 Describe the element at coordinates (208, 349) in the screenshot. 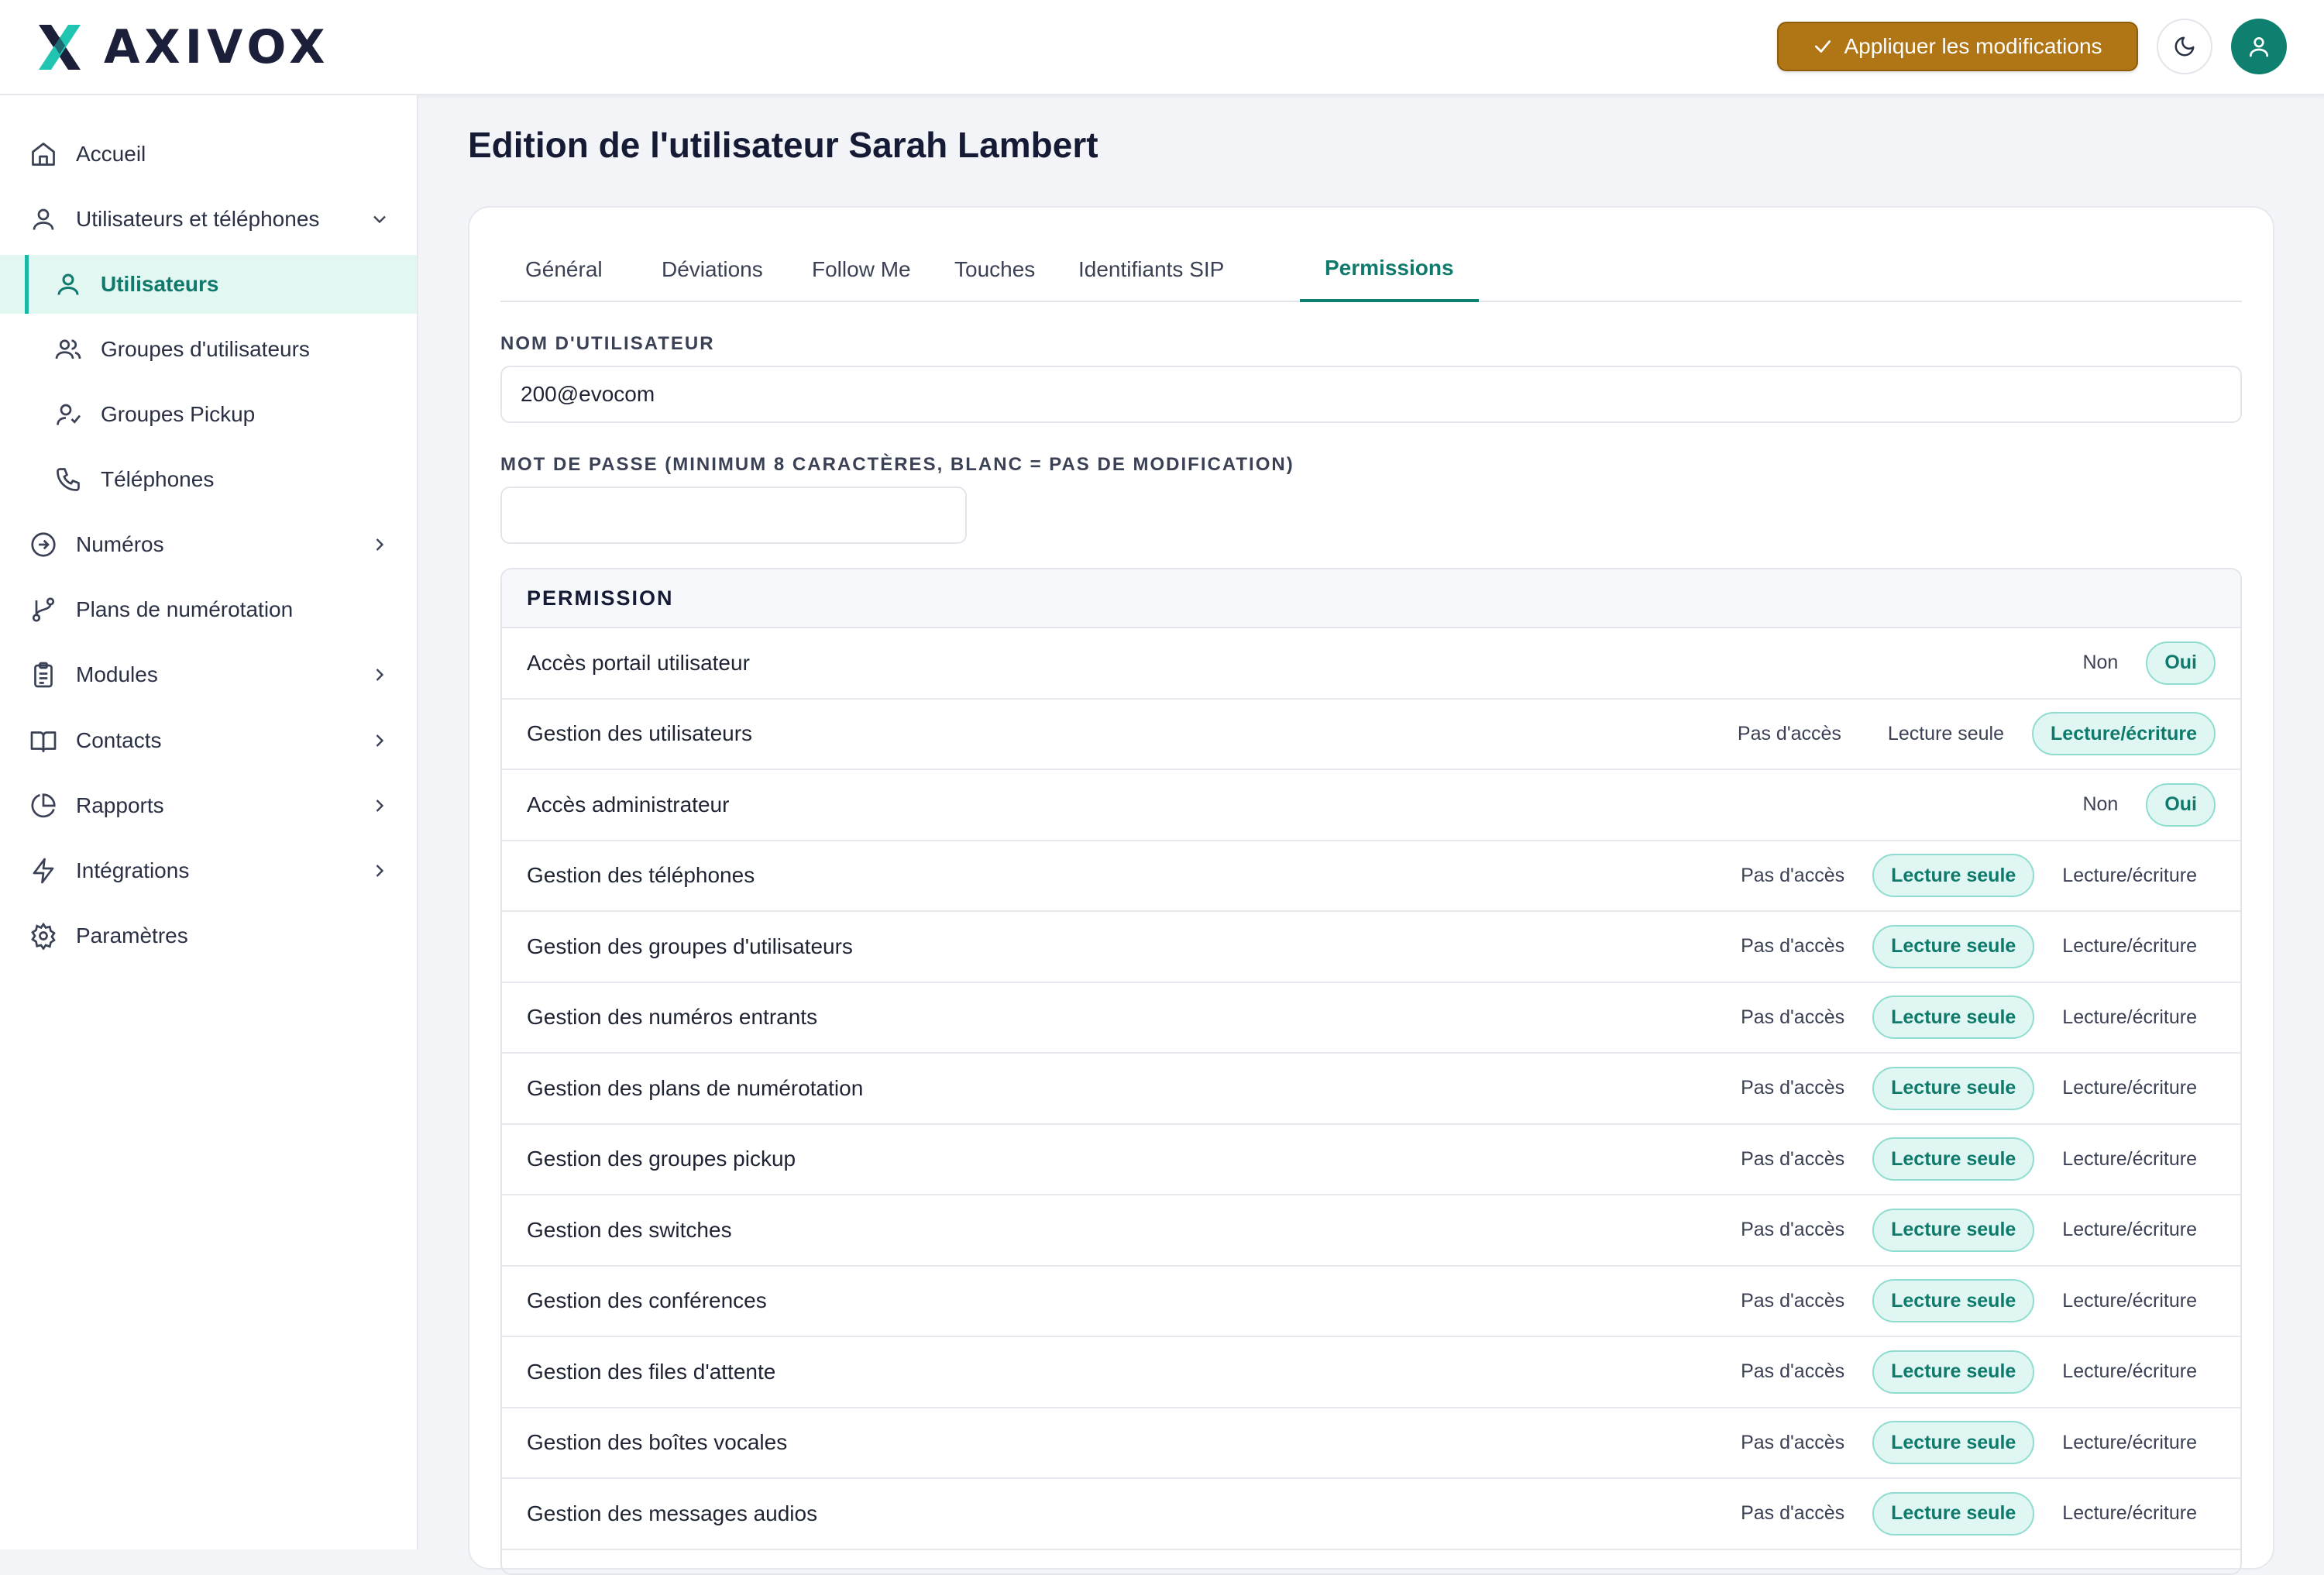

I see `sidebar-item-groupes-utilisateurs: Groupes d'utilisateurs` at that location.